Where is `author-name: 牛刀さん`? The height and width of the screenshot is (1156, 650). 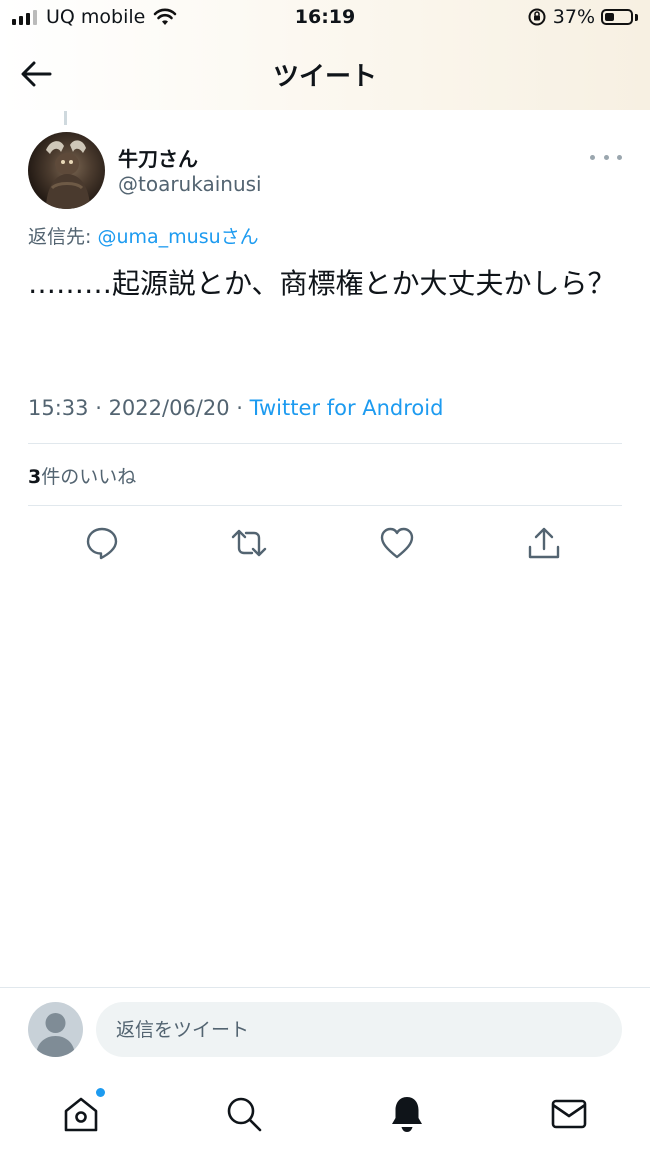
author-name: 牛刀さん is located at coordinates (158, 157).